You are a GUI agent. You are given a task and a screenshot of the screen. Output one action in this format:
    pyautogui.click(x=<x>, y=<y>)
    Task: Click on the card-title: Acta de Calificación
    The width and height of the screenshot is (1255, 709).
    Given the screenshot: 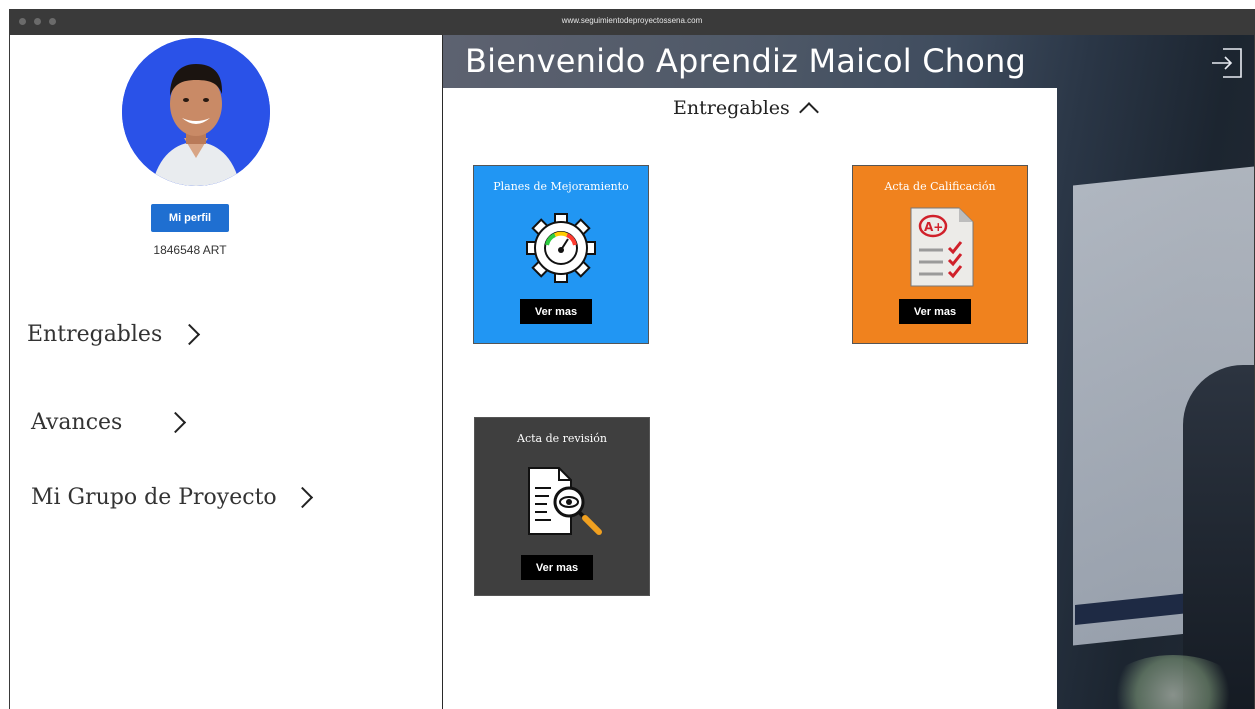 What is the action you would take?
    pyautogui.click(x=940, y=186)
    